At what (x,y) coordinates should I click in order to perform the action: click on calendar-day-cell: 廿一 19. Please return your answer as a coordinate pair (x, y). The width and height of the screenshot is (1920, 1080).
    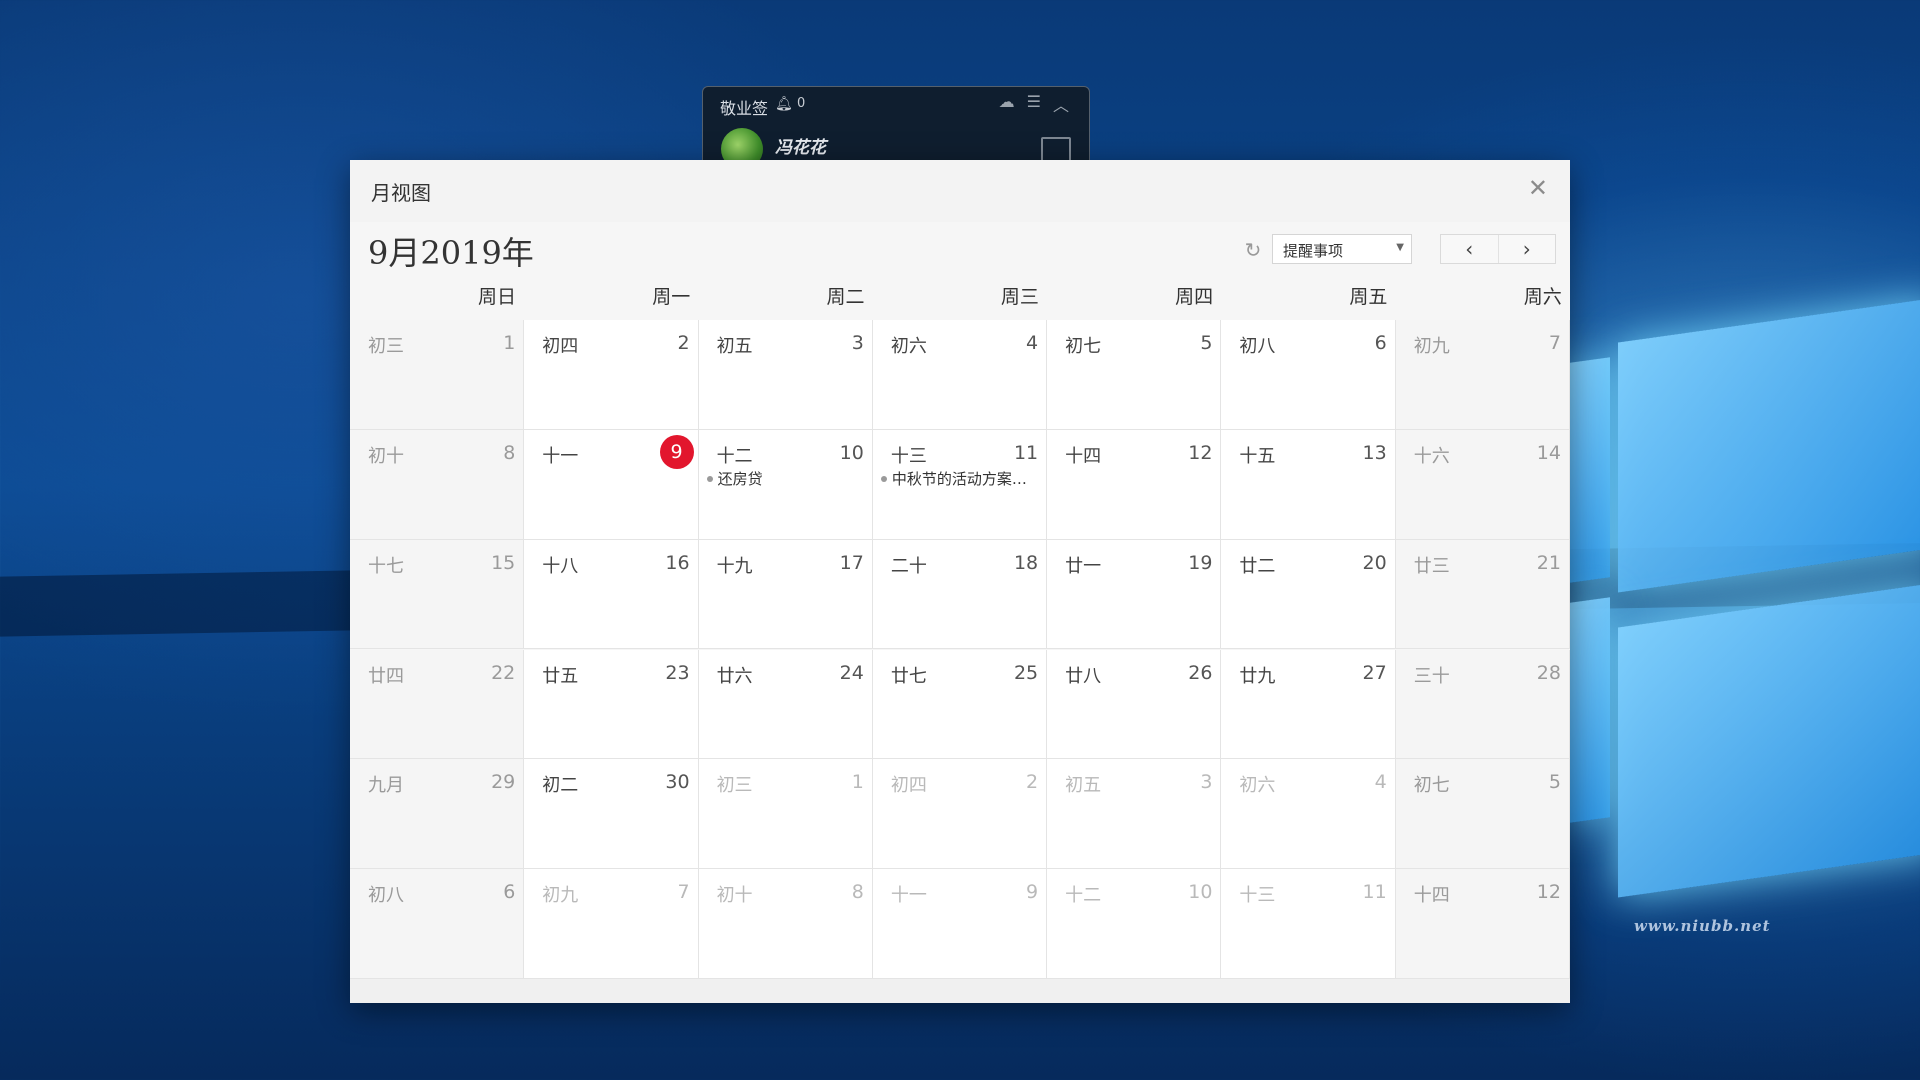
    Looking at the image, I should click on (1134, 594).